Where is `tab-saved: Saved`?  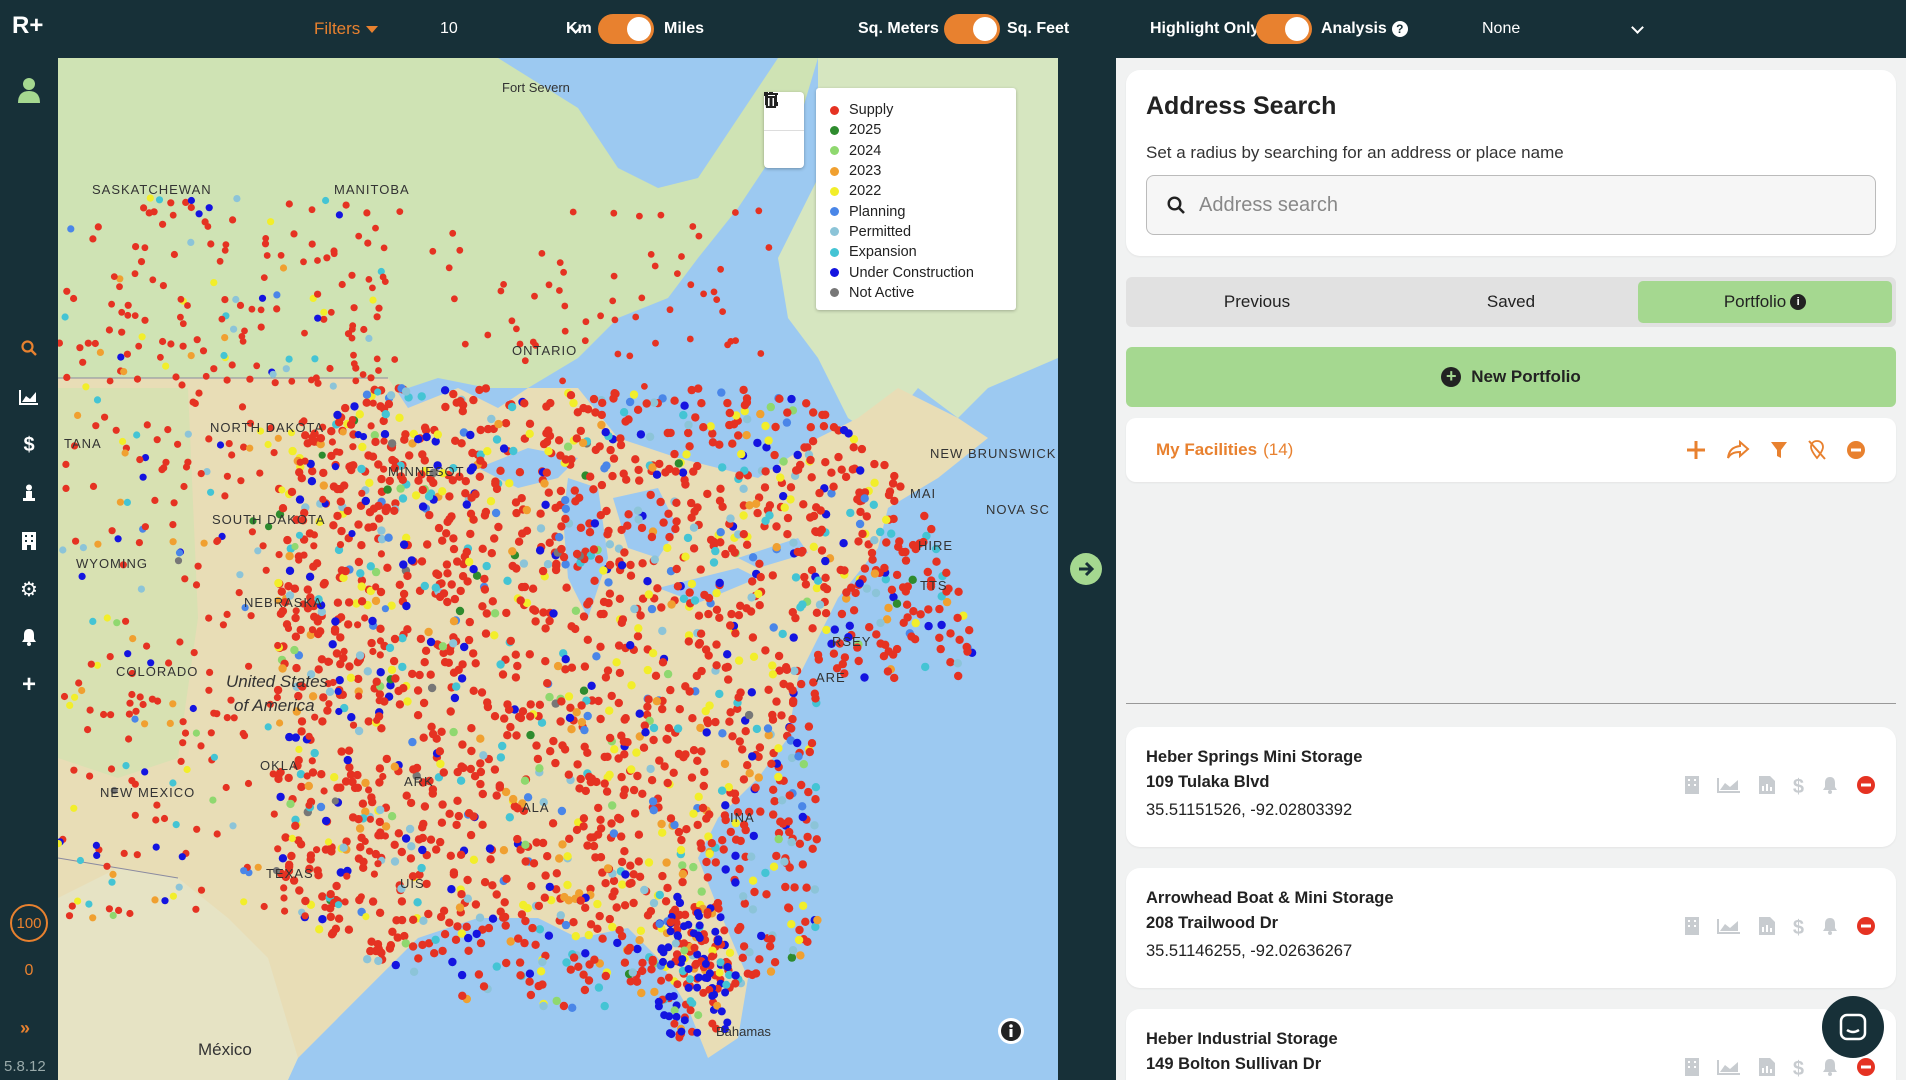 tab-saved: Saved is located at coordinates (1511, 302).